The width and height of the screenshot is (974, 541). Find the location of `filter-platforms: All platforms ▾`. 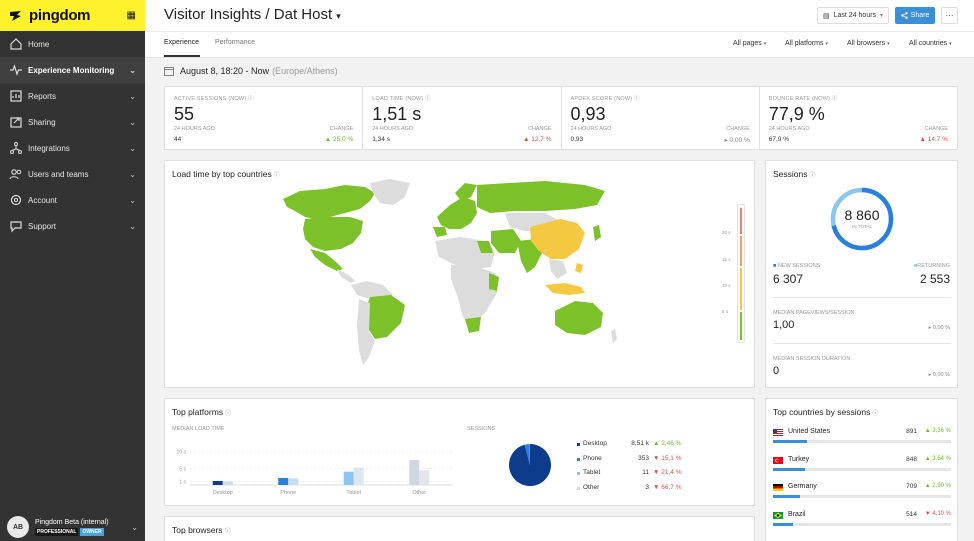

filter-platforms: All platforms ▾ is located at coordinates (806, 43).